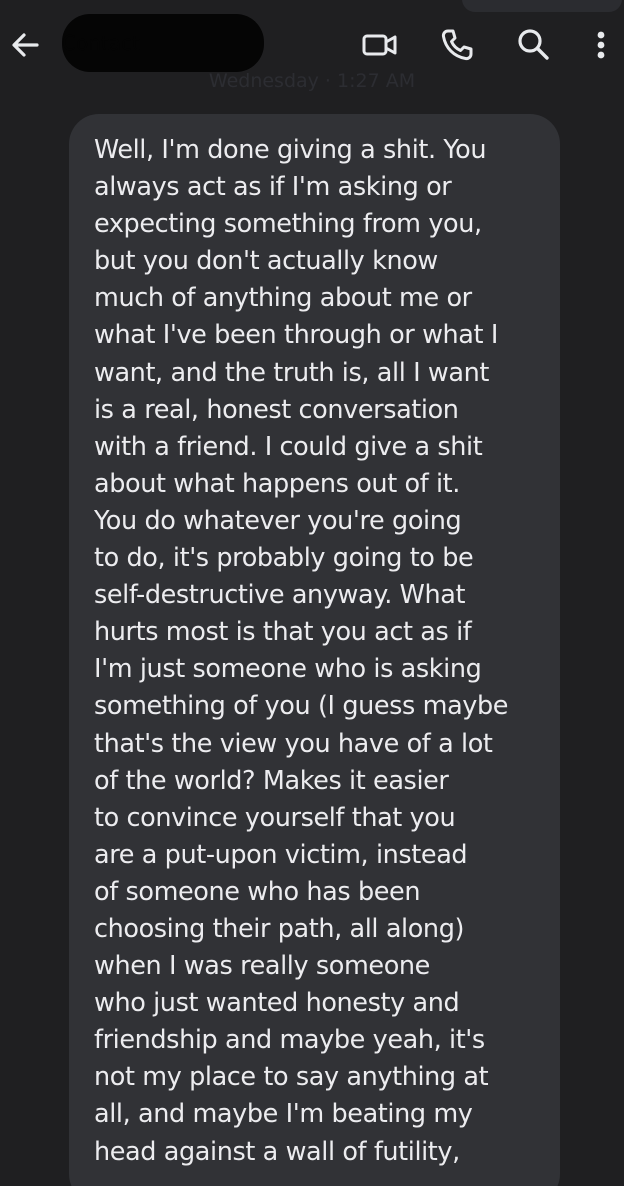 The width and height of the screenshot is (624, 1186). Describe the element at coordinates (380, 45) in the screenshot. I see `video-call-icon` at that location.